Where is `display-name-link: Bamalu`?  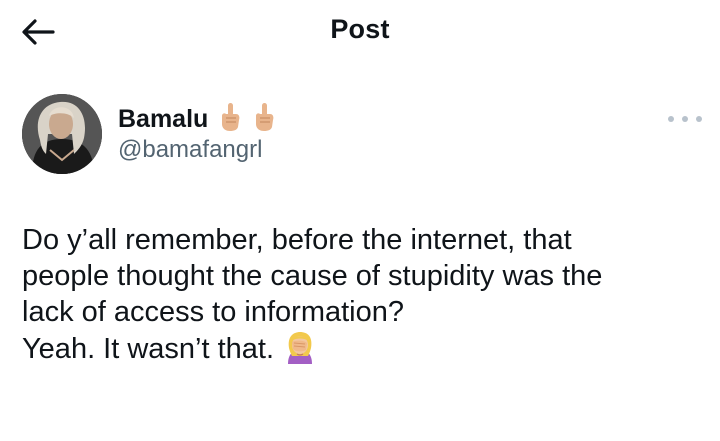
display-name-link: Bamalu is located at coordinates (197, 119).